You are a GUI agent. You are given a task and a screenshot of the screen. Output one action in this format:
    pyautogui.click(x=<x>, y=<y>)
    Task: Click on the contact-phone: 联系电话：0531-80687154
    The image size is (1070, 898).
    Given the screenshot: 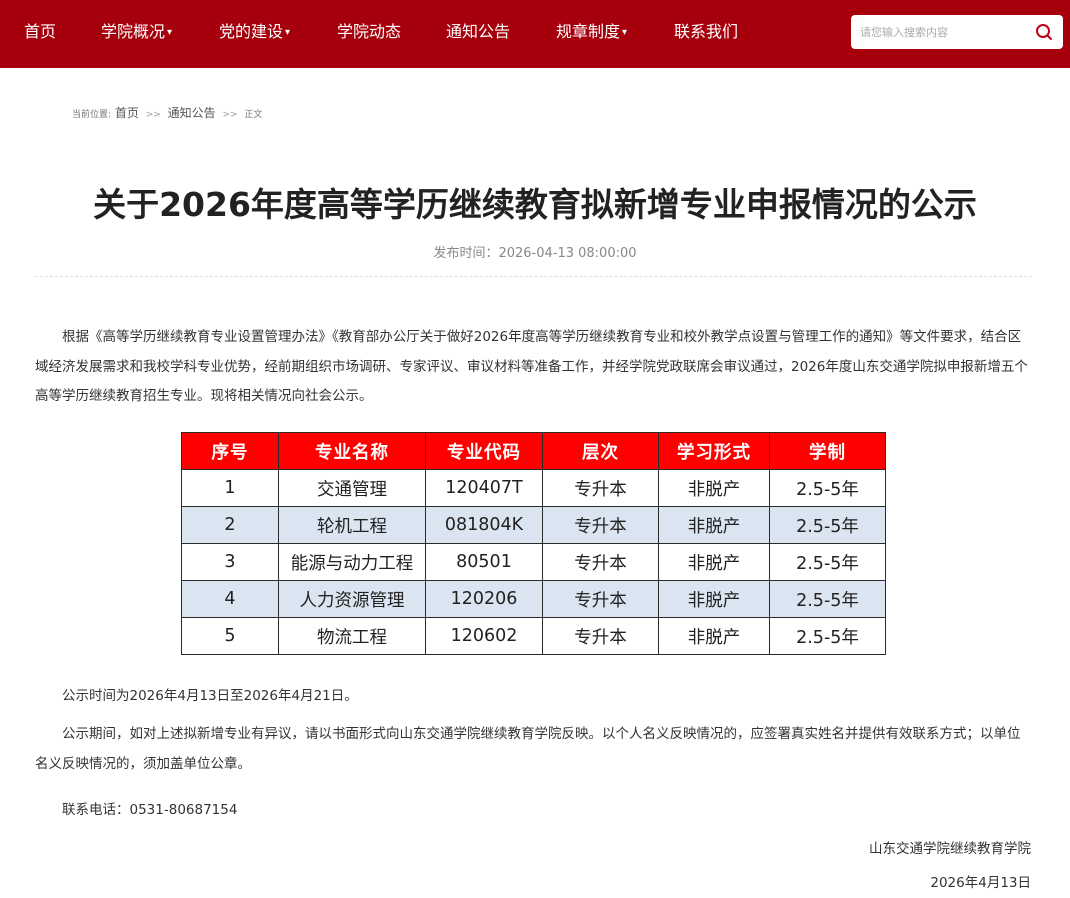 What is the action you would take?
    pyautogui.click(x=150, y=810)
    